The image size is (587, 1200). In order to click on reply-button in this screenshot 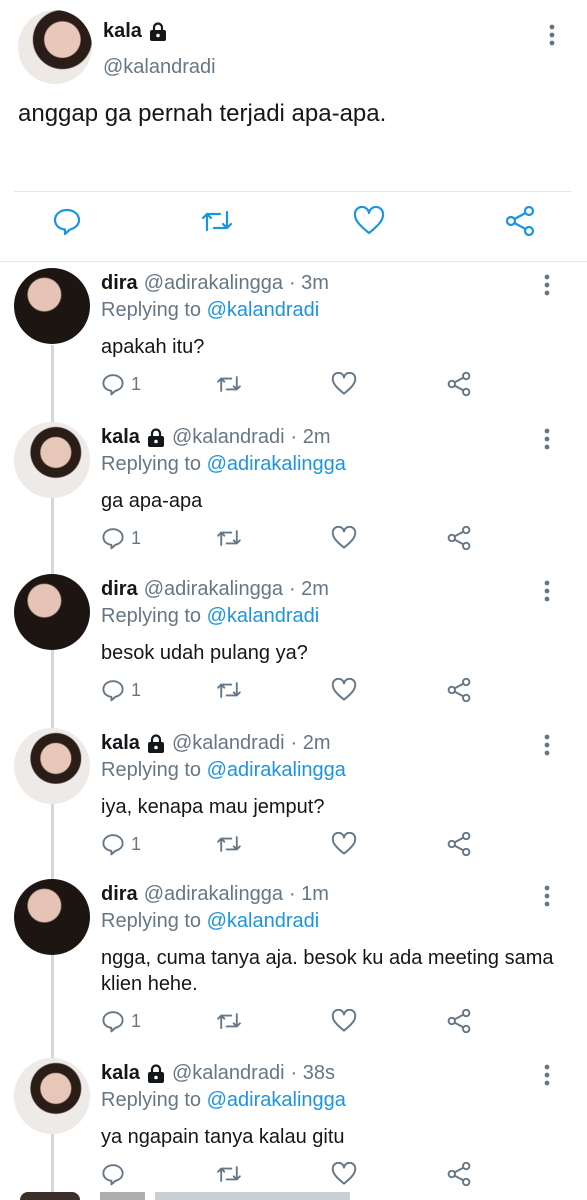, I will do `click(116, 1174)`.